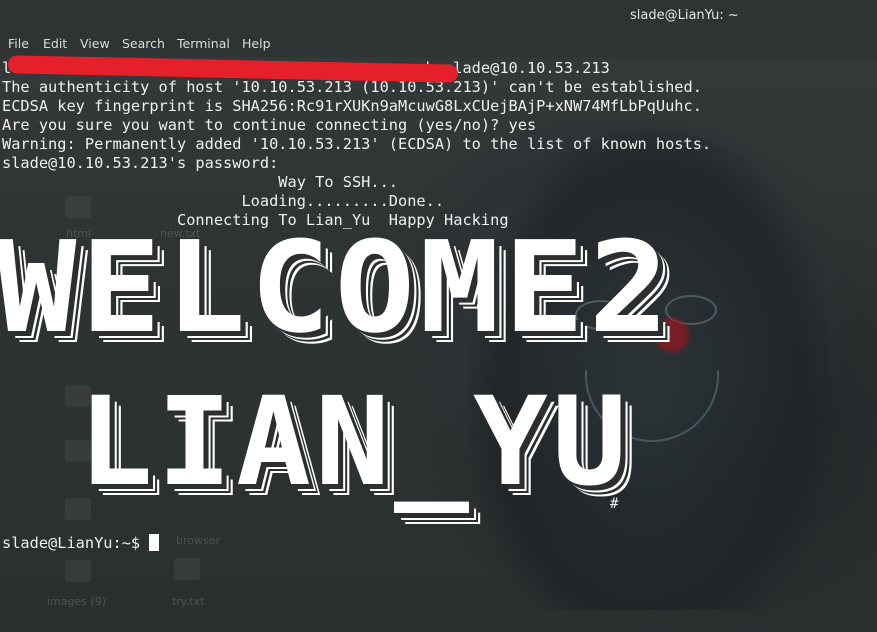  Describe the element at coordinates (256, 43) in the screenshot. I see `menu-help: Help` at that location.